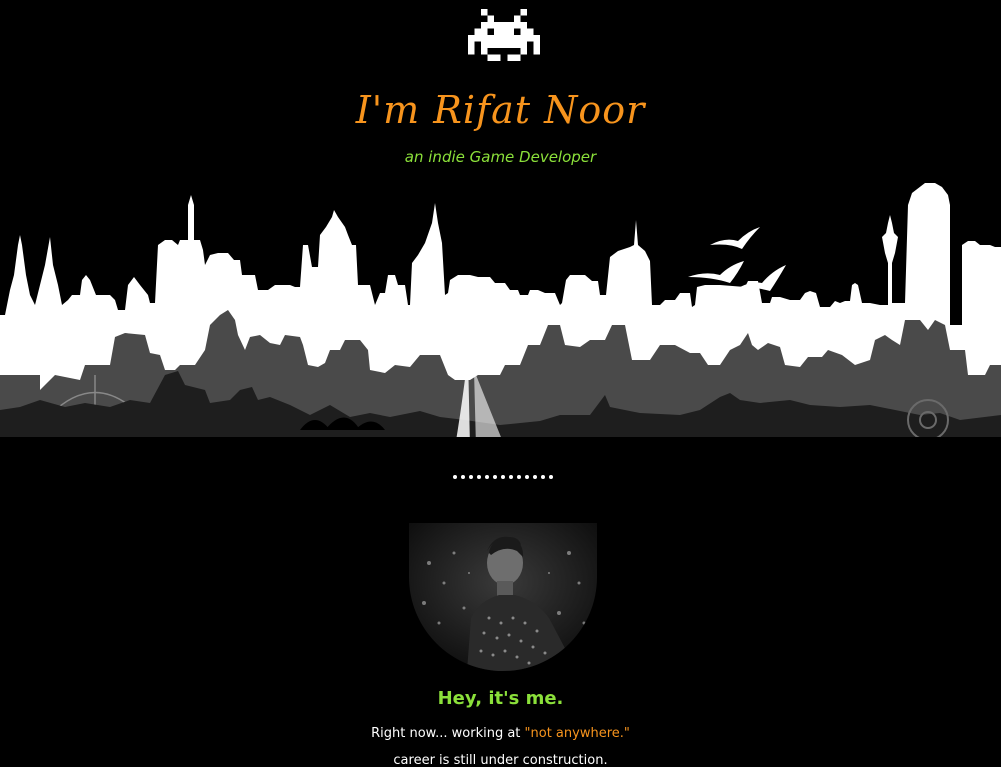  I want to click on status-line: Right now... working at "not anywhere.", so click(500, 733).